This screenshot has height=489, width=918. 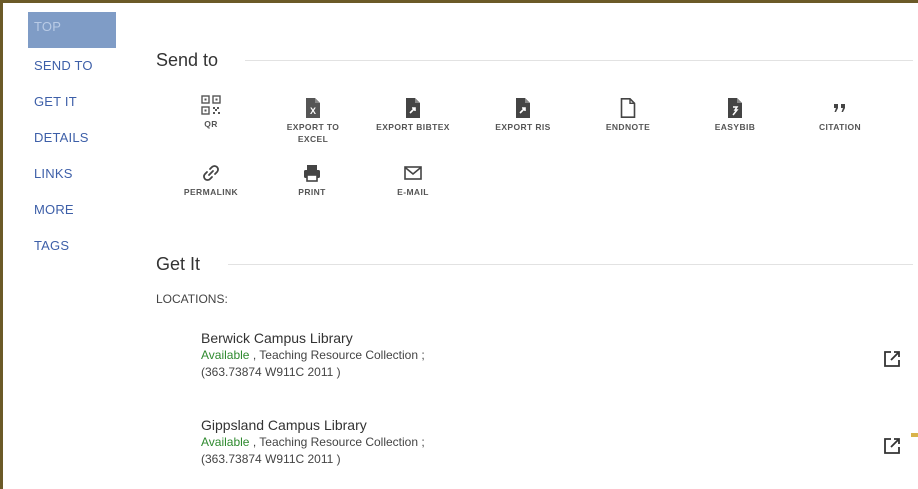 I want to click on quote-icon, so click(x=839, y=108).